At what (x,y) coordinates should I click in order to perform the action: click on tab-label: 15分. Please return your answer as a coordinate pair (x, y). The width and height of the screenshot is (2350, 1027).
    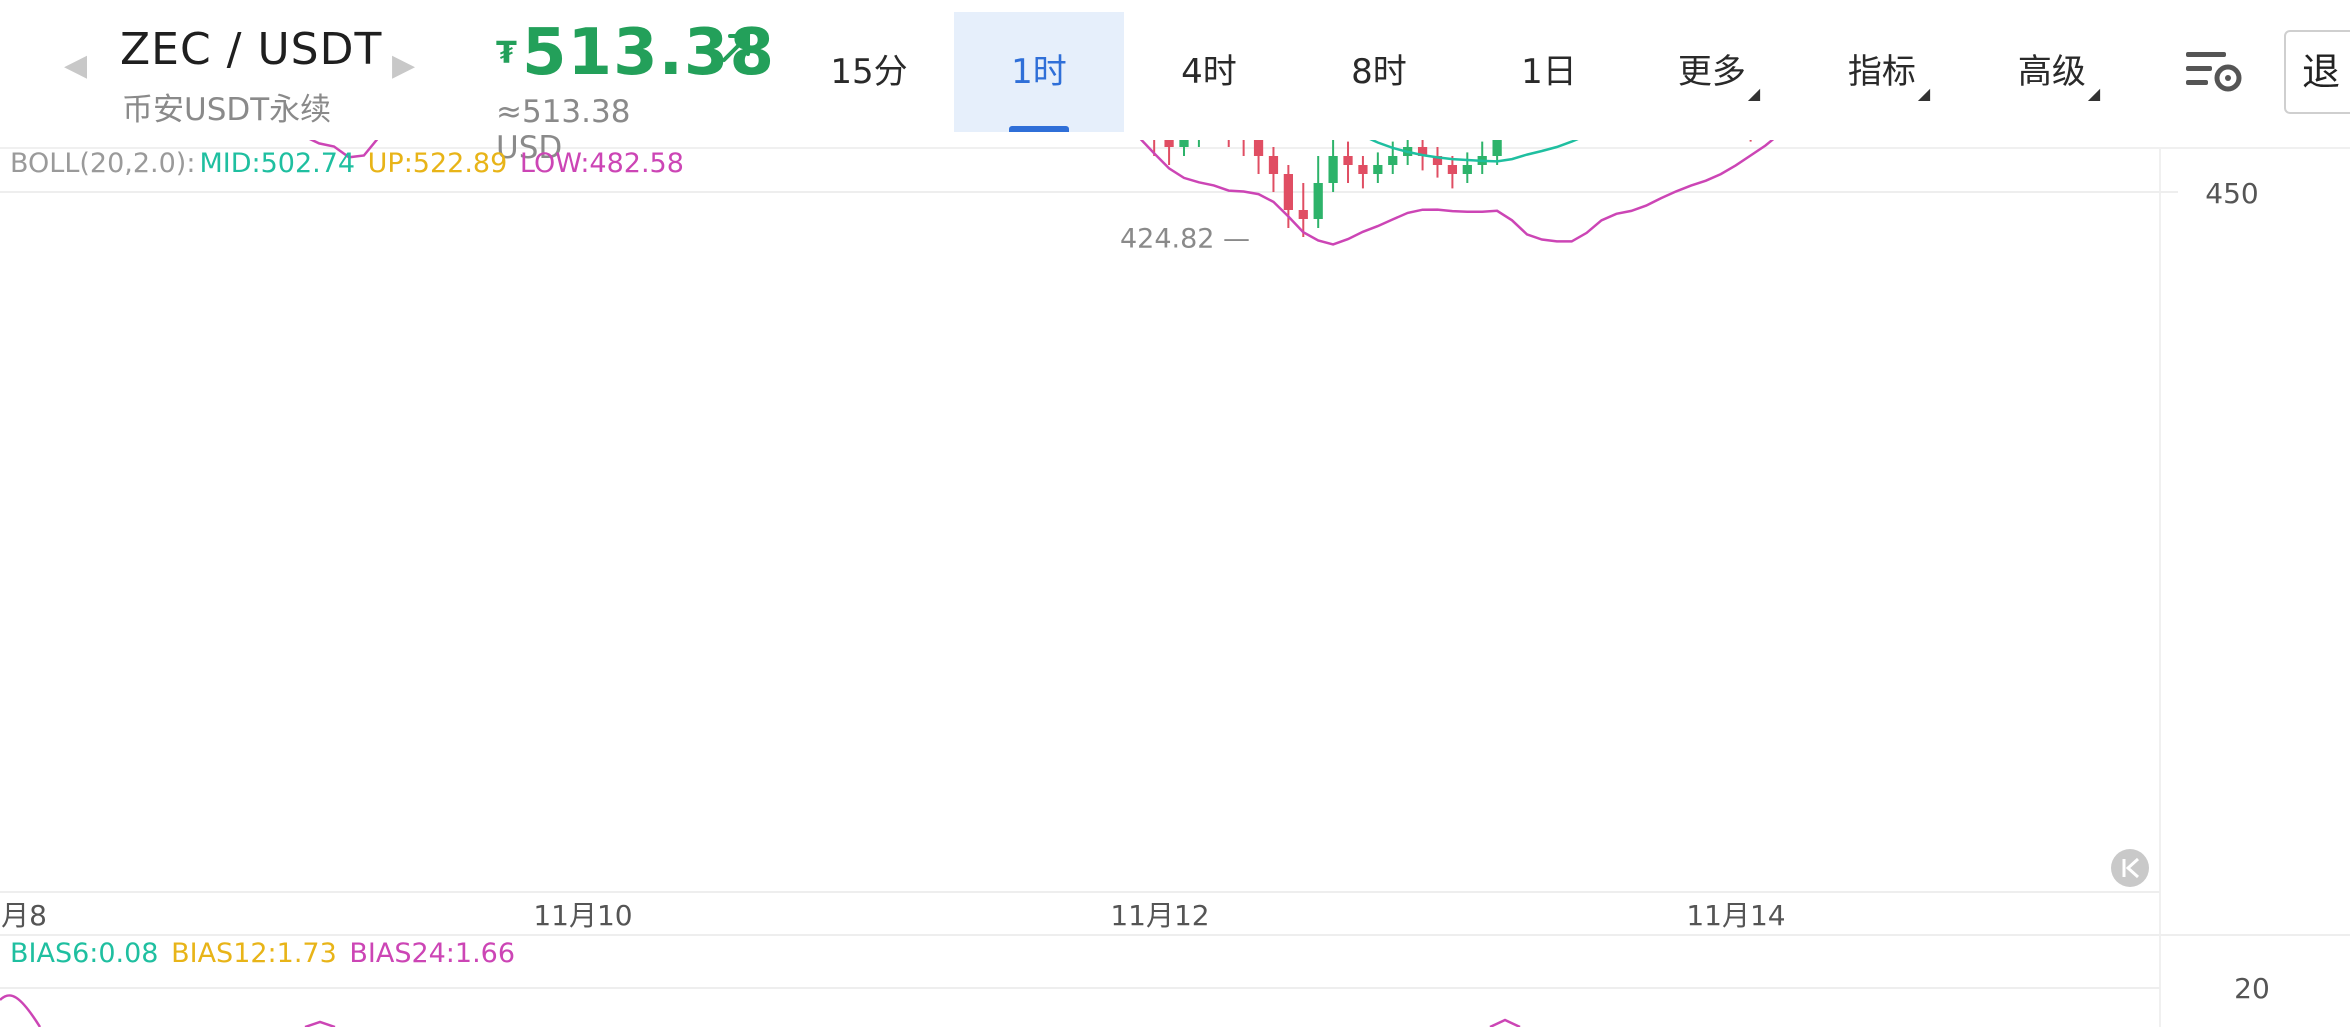
    Looking at the image, I should click on (869, 72).